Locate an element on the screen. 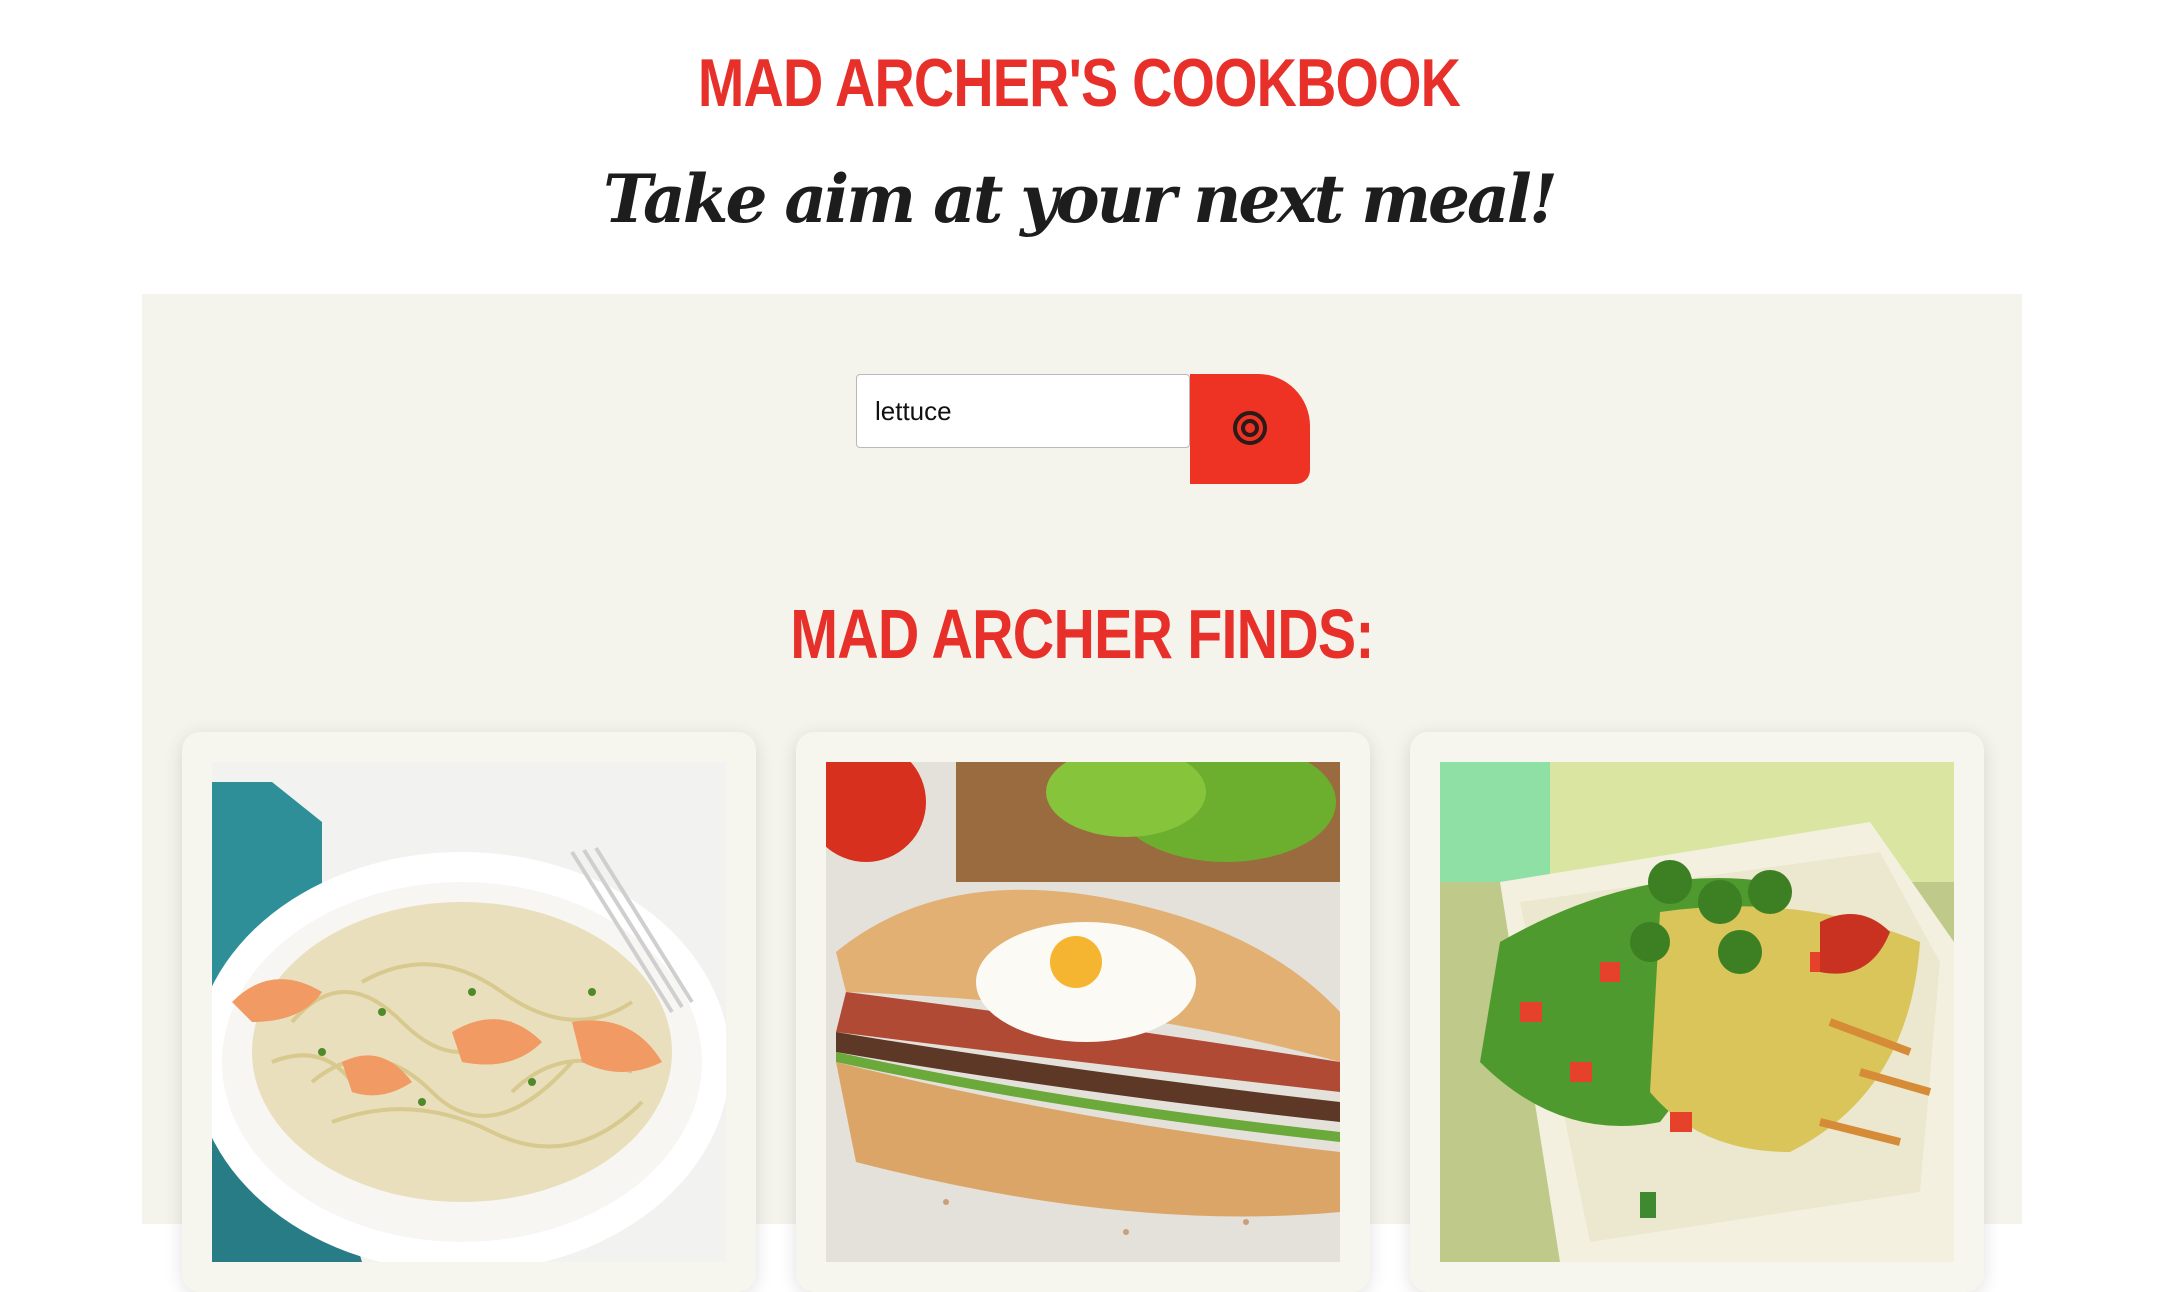 Image resolution: width=2158 pixels, height=1292 pixels. site-title: MAD ARCHER'S COOKBOOK is located at coordinates (1079, 83).